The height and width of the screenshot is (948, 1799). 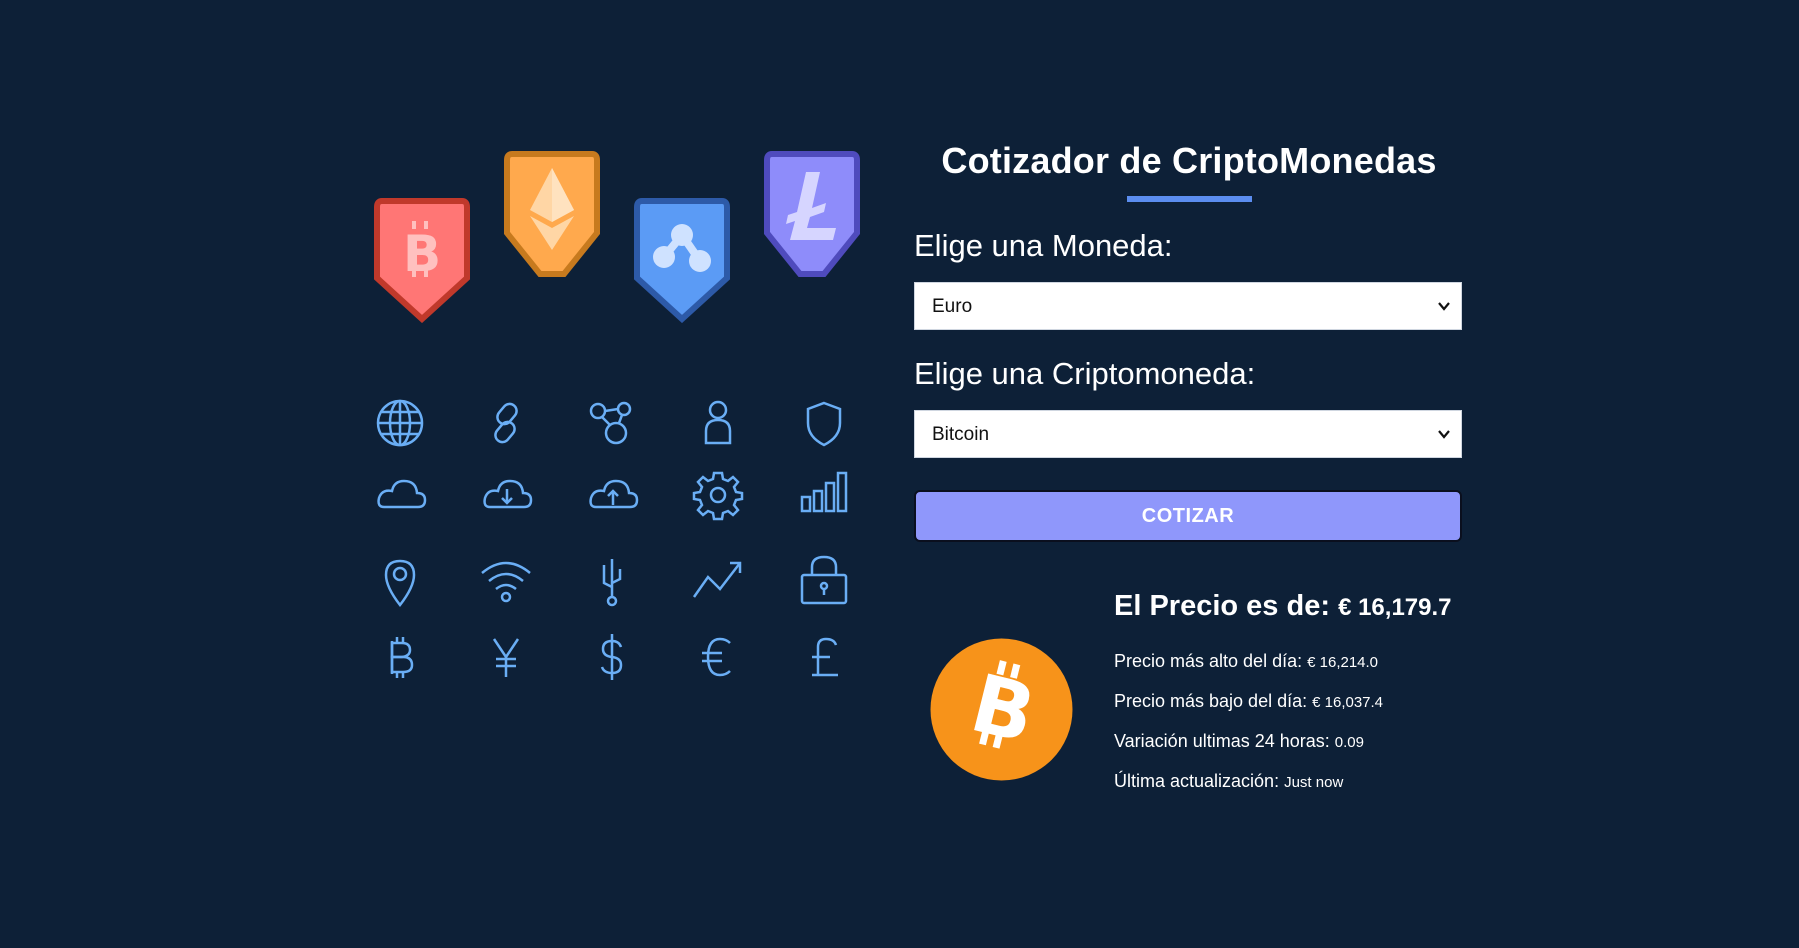 I want to click on network-icon, so click(x=612, y=423).